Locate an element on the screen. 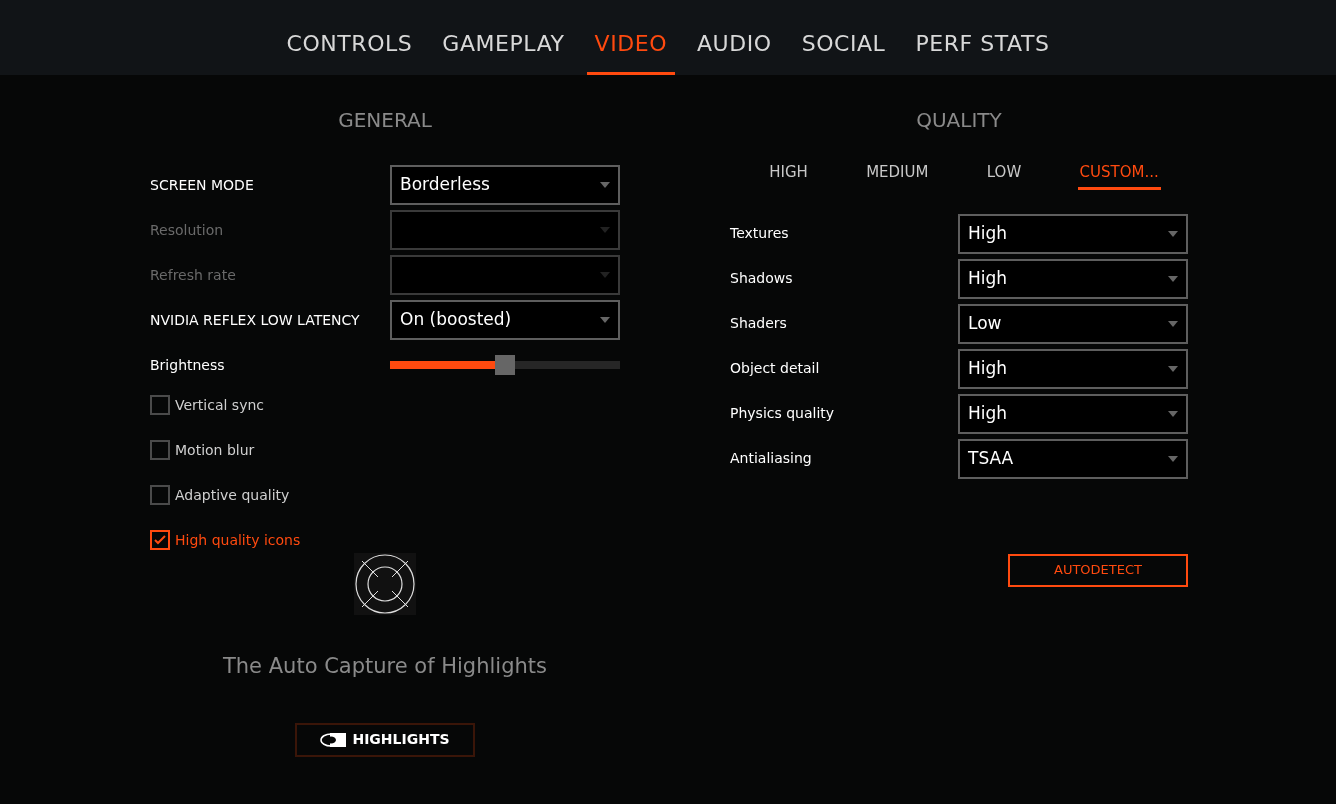 This screenshot has height=804, width=1336. tab: SOCIAL is located at coordinates (843, 51).